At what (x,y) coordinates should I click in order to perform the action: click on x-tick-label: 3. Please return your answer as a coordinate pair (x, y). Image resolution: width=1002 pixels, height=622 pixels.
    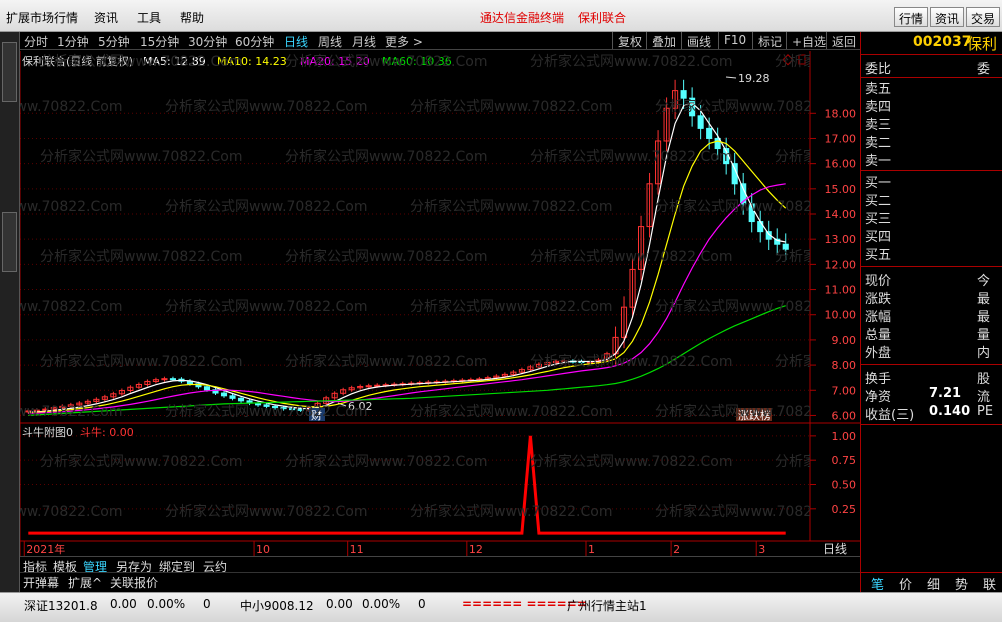
    Looking at the image, I should click on (761, 549).